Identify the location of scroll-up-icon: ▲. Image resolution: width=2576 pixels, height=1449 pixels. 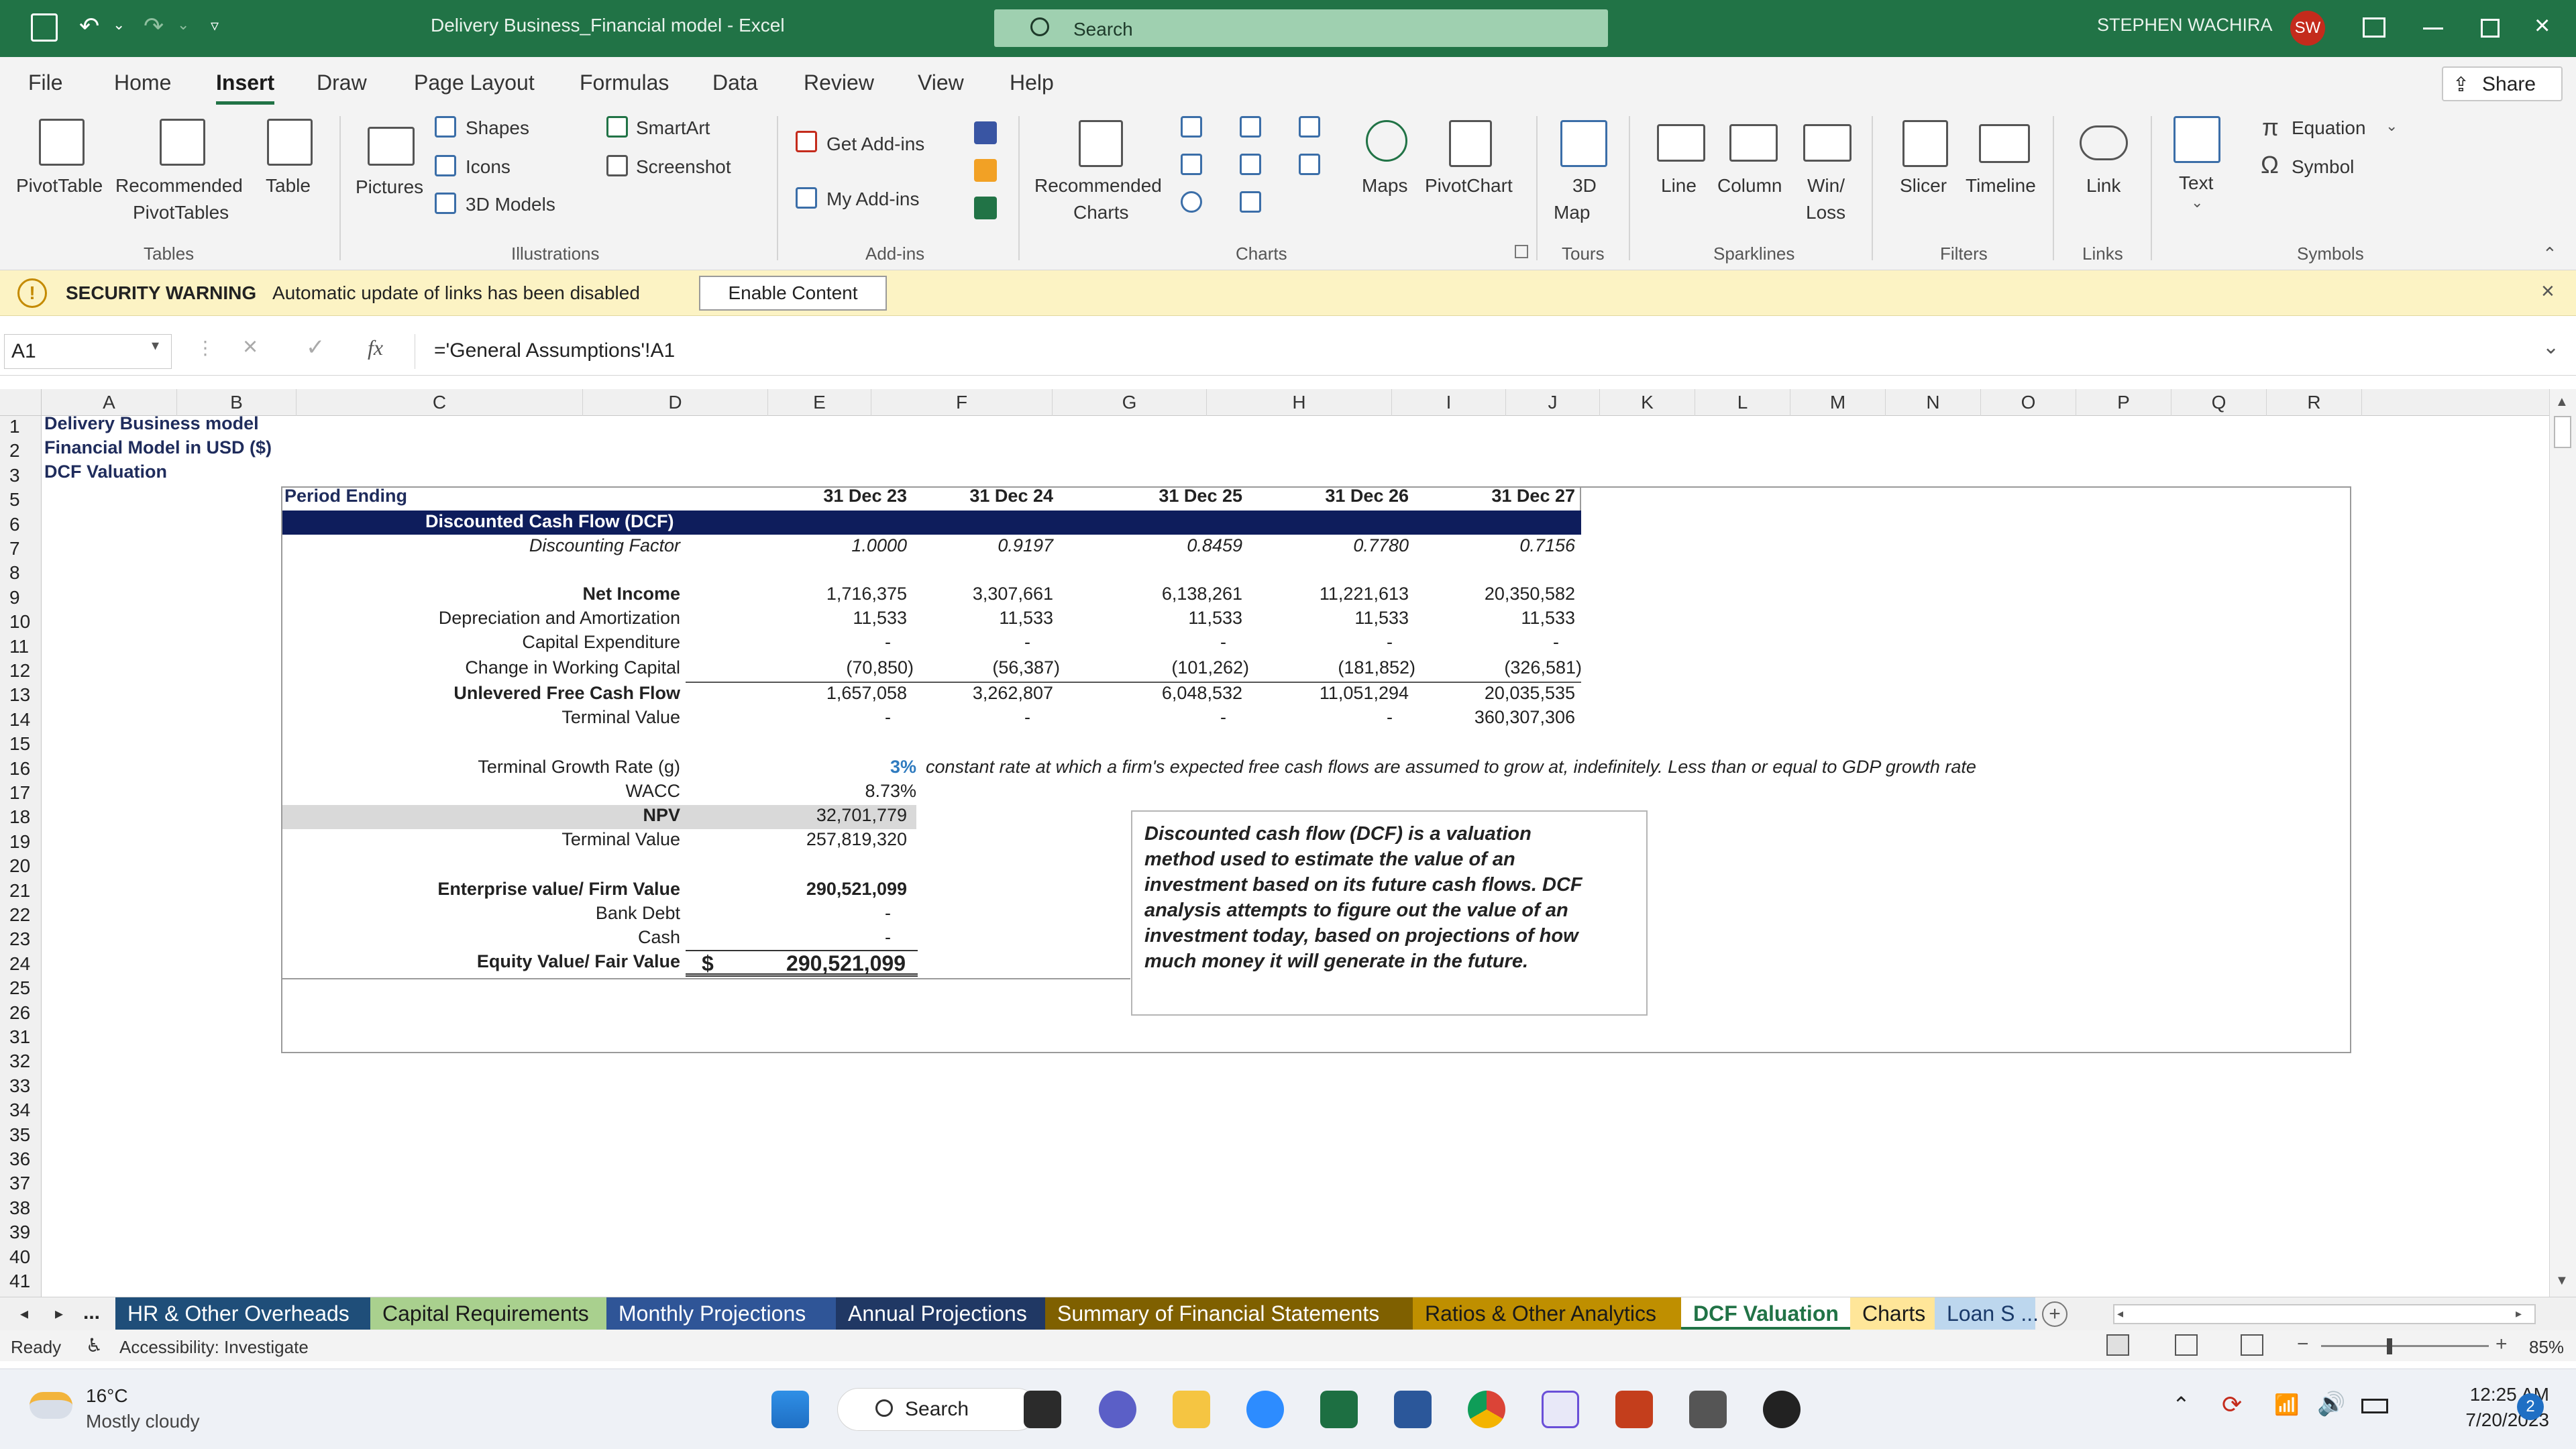
(2562, 402).